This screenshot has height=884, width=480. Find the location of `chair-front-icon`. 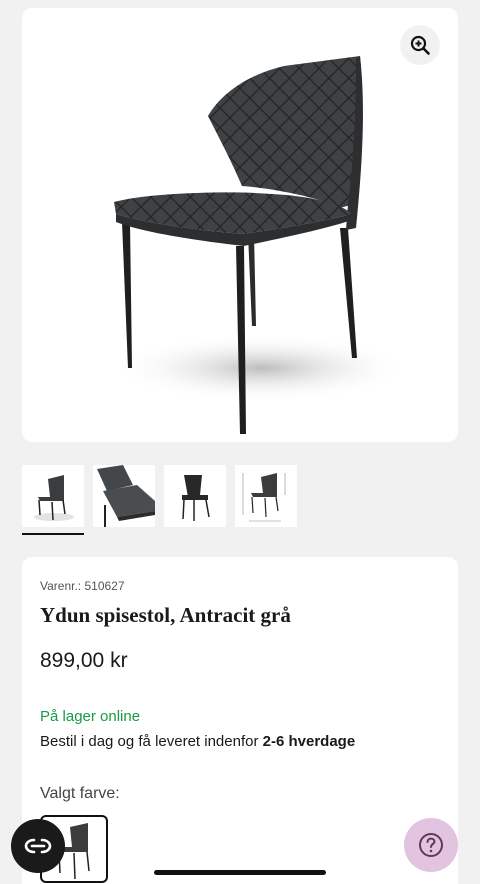

chair-front-icon is located at coordinates (54, 498).